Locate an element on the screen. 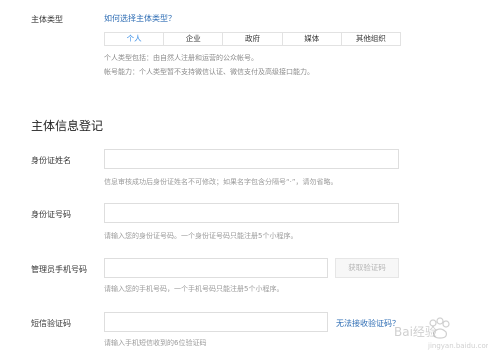  tab-personal: 个人 is located at coordinates (134, 39).